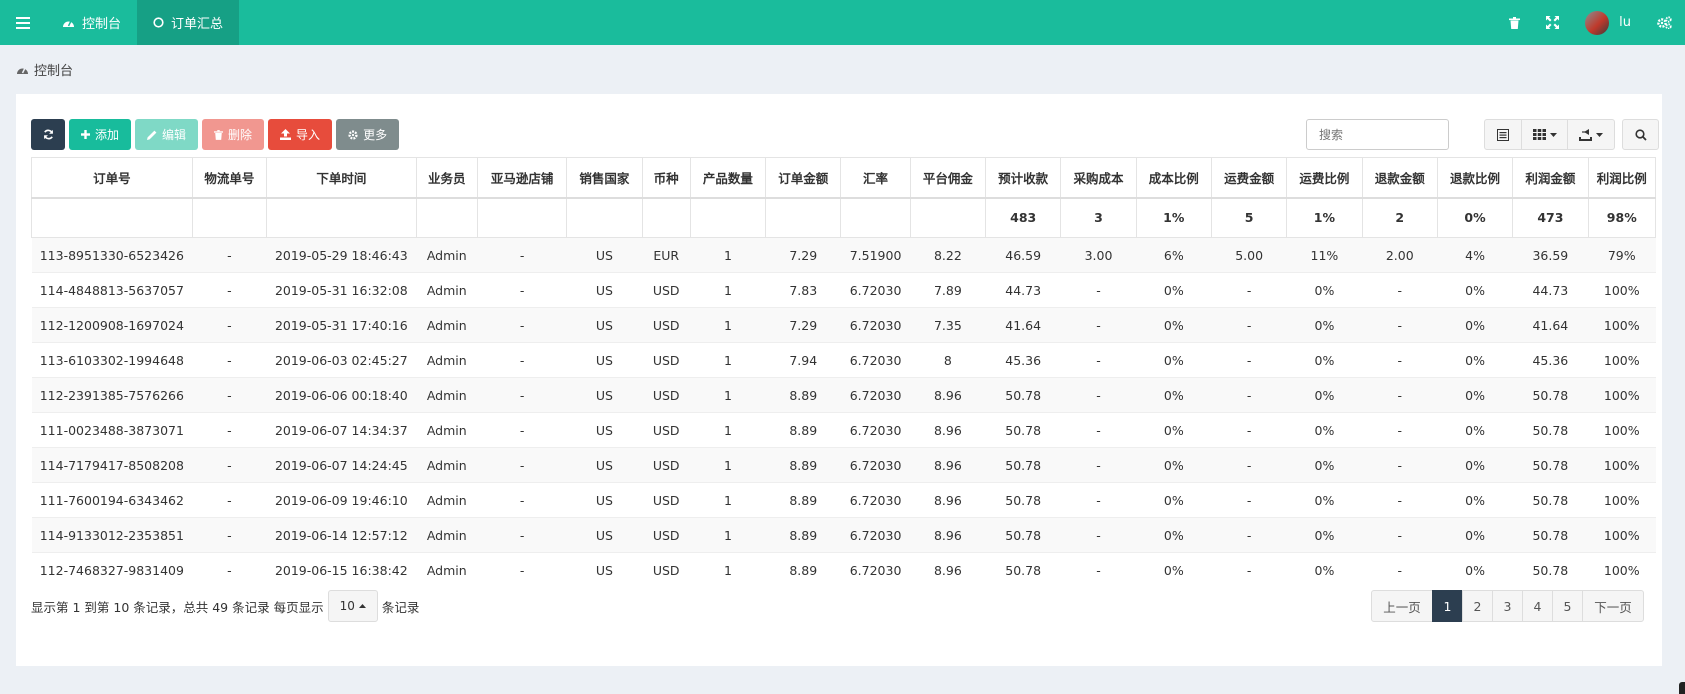 This screenshot has height=694, width=1685. I want to click on tab-order-summary: 订单汇总, so click(188, 22).